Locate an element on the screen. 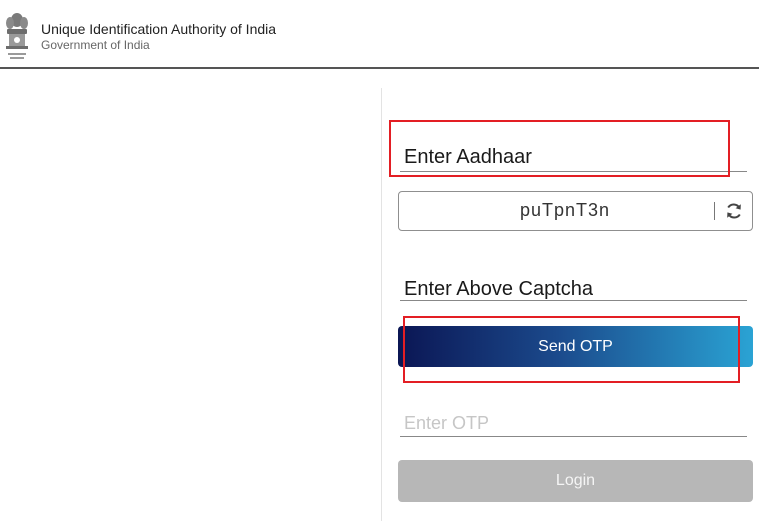 The image size is (759, 521). login-button: Login is located at coordinates (575, 481).